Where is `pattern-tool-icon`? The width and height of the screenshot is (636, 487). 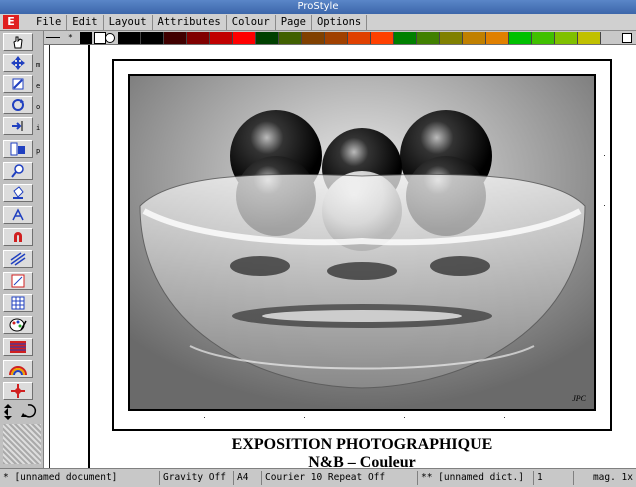 pattern-tool-icon is located at coordinates (18, 347).